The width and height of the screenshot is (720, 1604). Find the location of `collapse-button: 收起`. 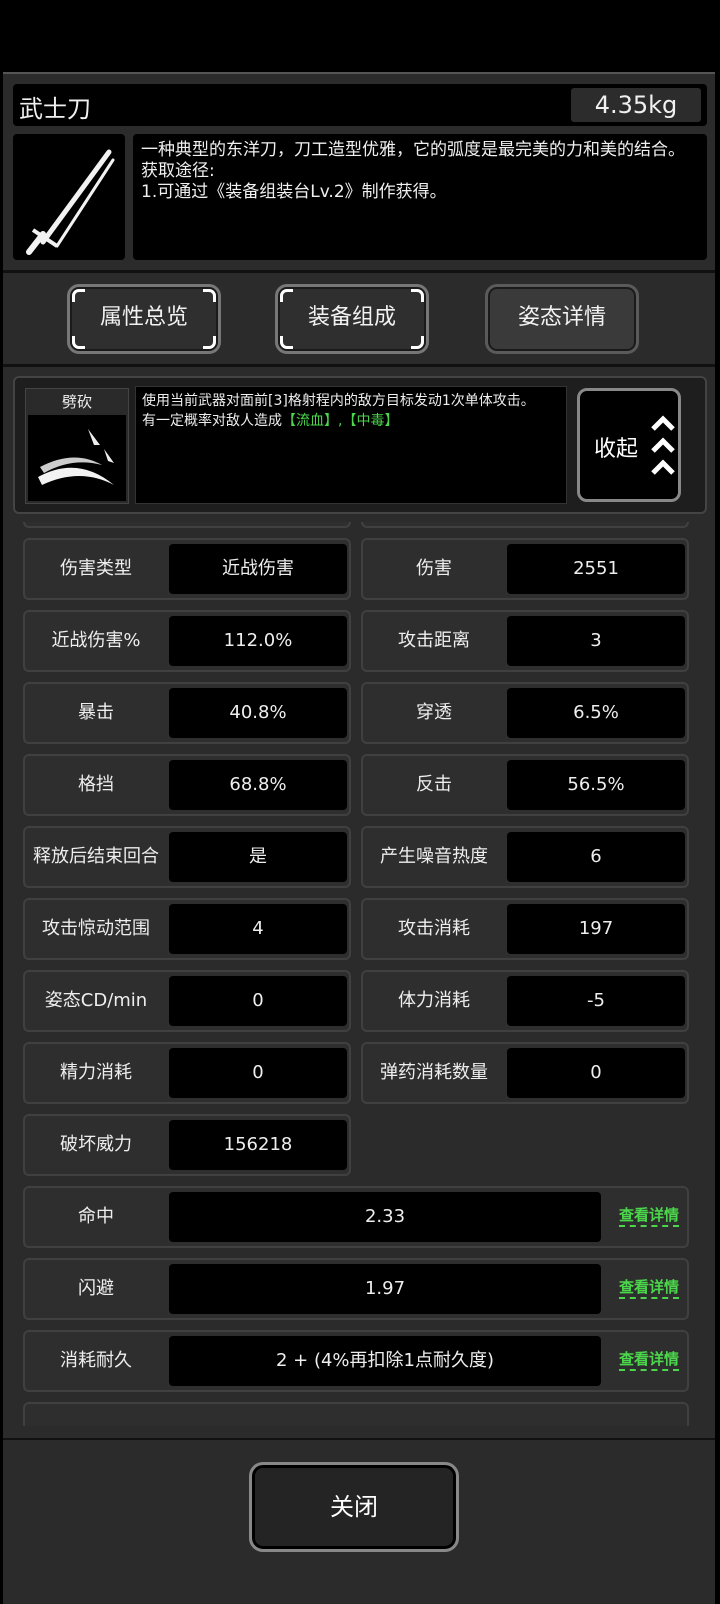

collapse-button: 收起 is located at coordinates (629, 445).